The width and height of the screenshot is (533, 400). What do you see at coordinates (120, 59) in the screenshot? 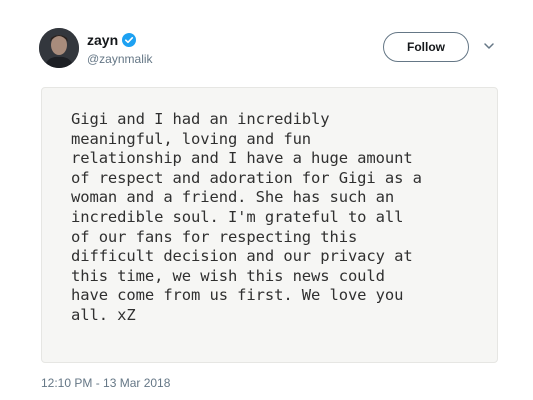
I see `author-handle: @zaynmalik` at bounding box center [120, 59].